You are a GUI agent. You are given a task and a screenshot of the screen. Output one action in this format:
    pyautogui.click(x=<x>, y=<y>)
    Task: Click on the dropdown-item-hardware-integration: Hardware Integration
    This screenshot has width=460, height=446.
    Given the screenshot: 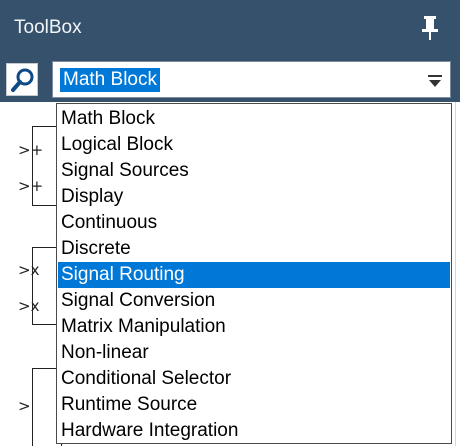 What is the action you would take?
    pyautogui.click(x=254, y=431)
    